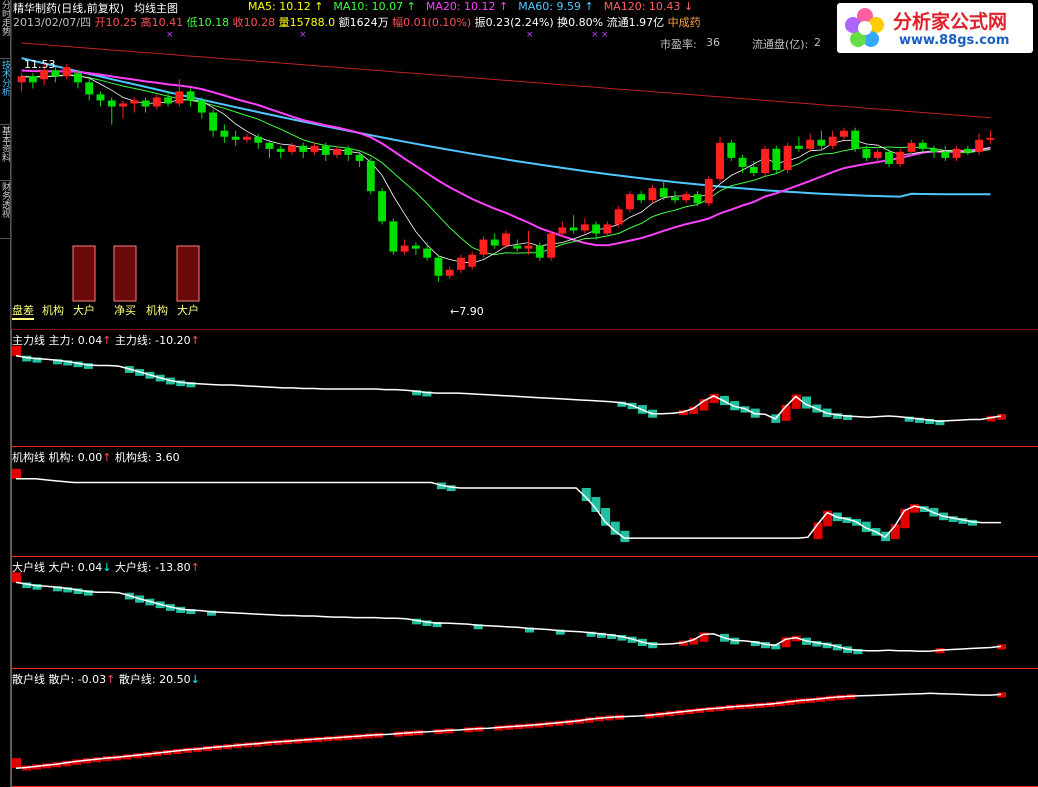 The image size is (1038, 787). I want to click on main-button-4: 机构, so click(157, 310).